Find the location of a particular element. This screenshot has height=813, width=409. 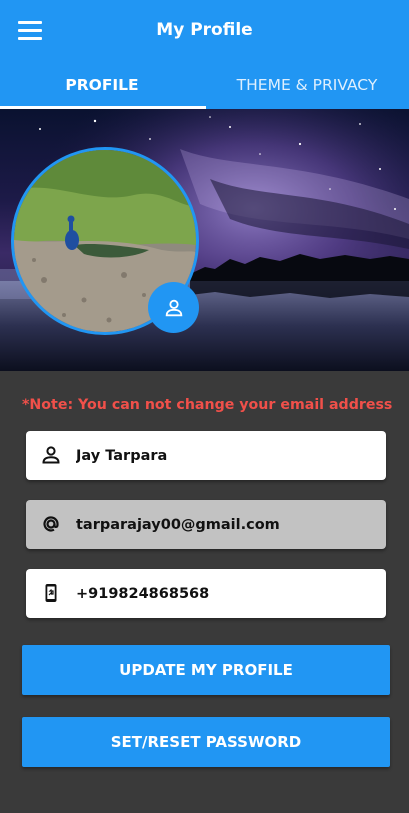

email-field is located at coordinates (206, 524).